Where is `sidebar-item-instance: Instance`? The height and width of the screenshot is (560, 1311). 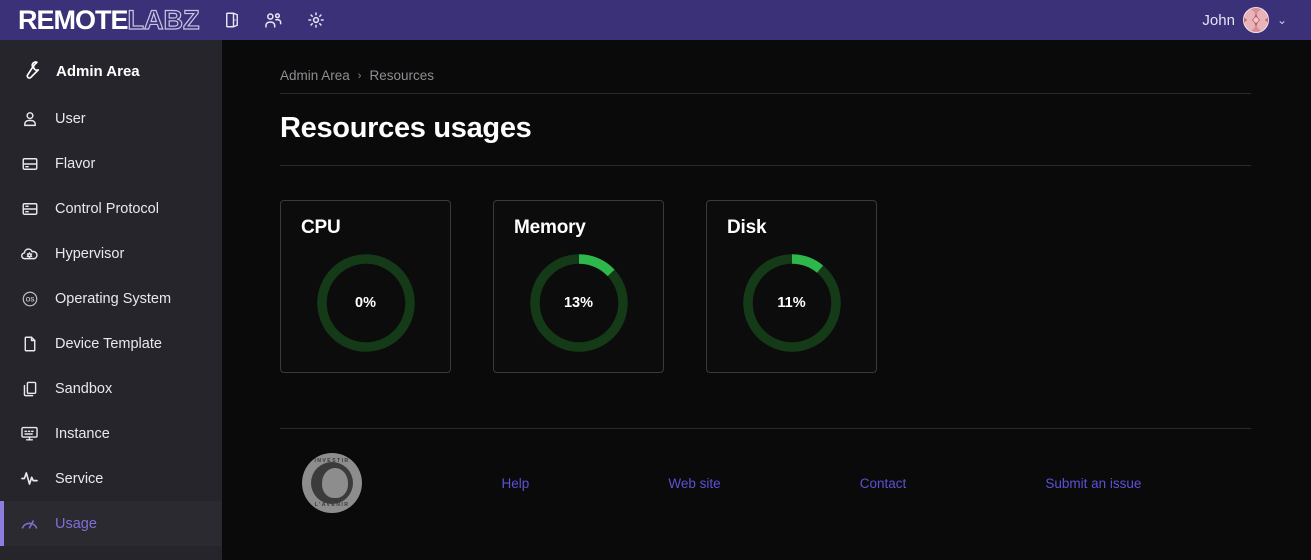
sidebar-item-instance: Instance is located at coordinates (111, 433).